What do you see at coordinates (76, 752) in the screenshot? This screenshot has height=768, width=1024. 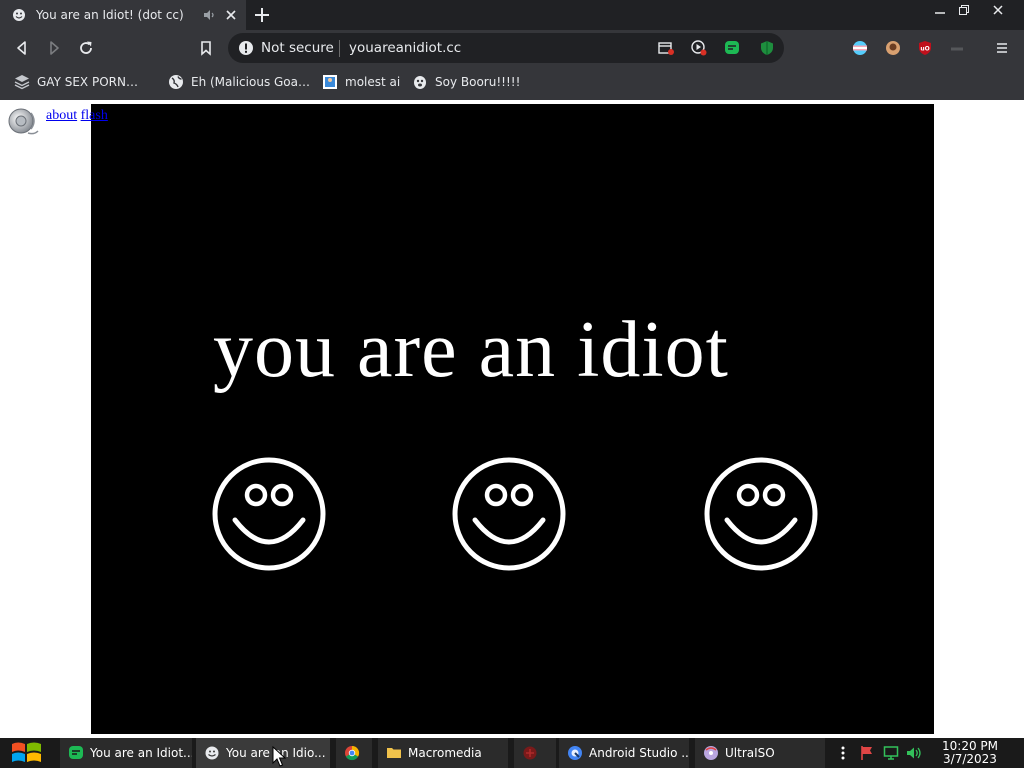 I see `chat-icon` at bounding box center [76, 752].